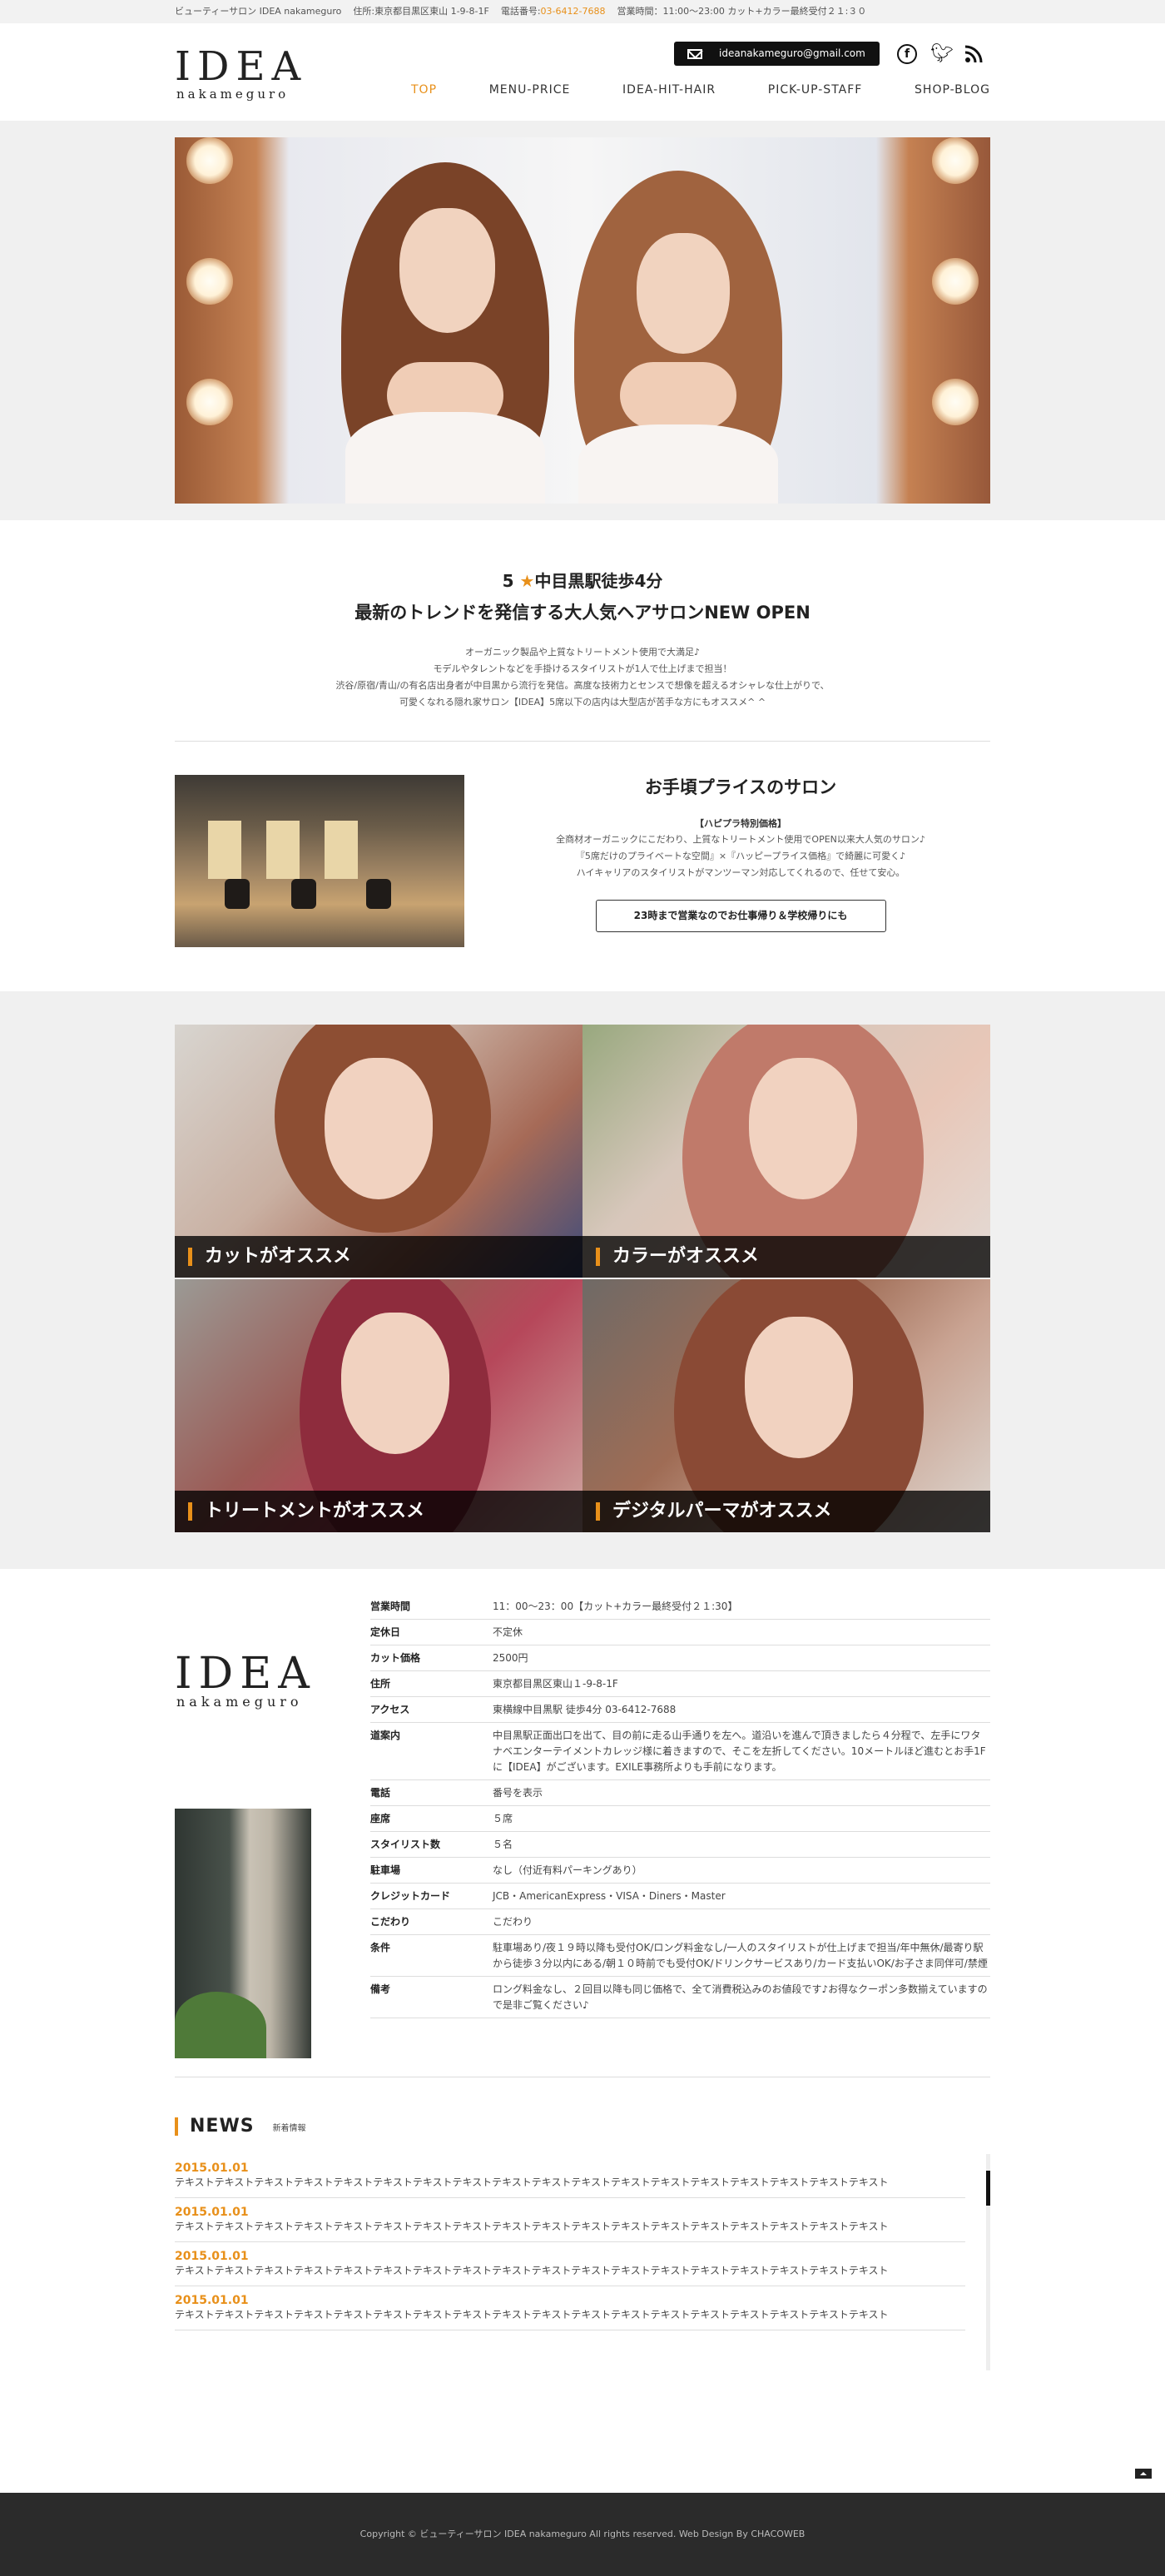 This screenshot has height=2576, width=1165. Describe the element at coordinates (582, 581) in the screenshot. I see `intro-headline: 5 ★中目黒駅徒歩4分` at that location.